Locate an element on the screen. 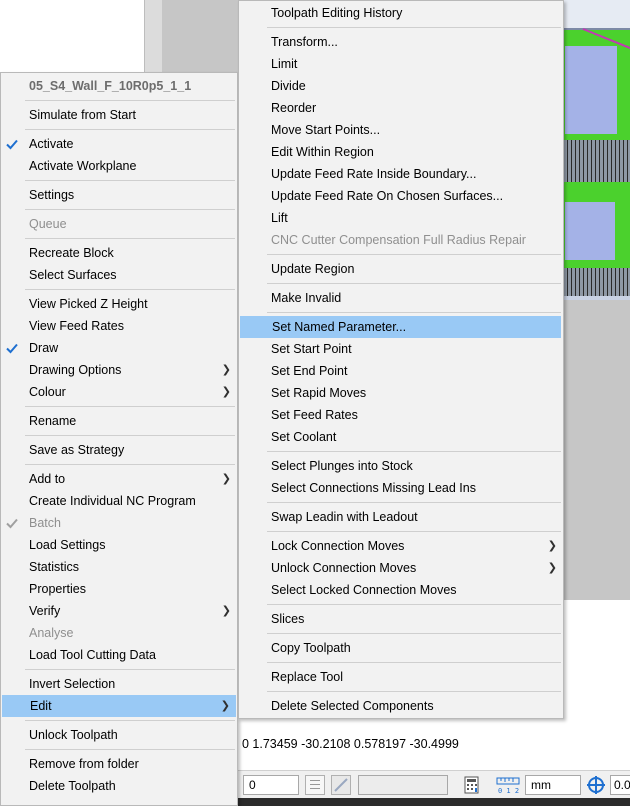 This screenshot has height=806, width=630. submenu-item-replace-tool: Replace Tool is located at coordinates (401, 677).